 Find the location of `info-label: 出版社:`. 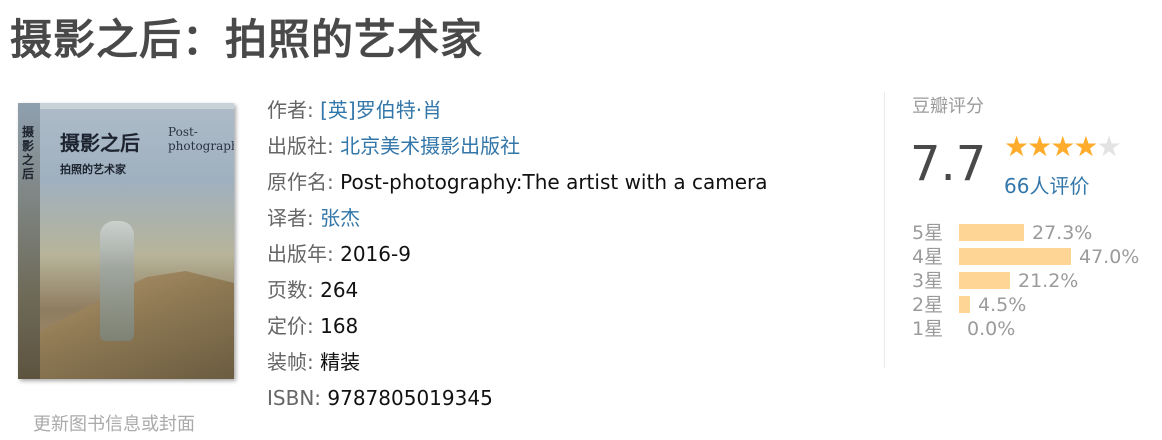

info-label: 出版社: is located at coordinates (300, 146).